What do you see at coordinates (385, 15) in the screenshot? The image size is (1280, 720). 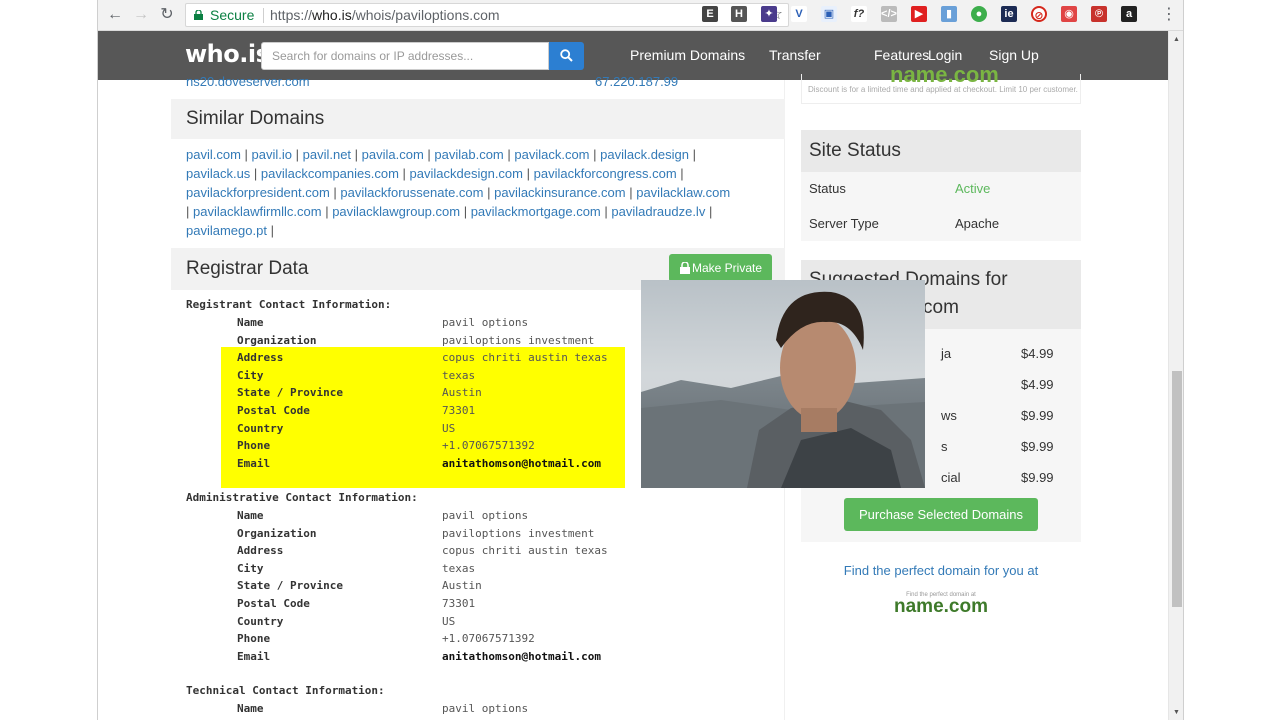 I see `url-text: https://who.is/whois/paviloptions.com` at bounding box center [385, 15].